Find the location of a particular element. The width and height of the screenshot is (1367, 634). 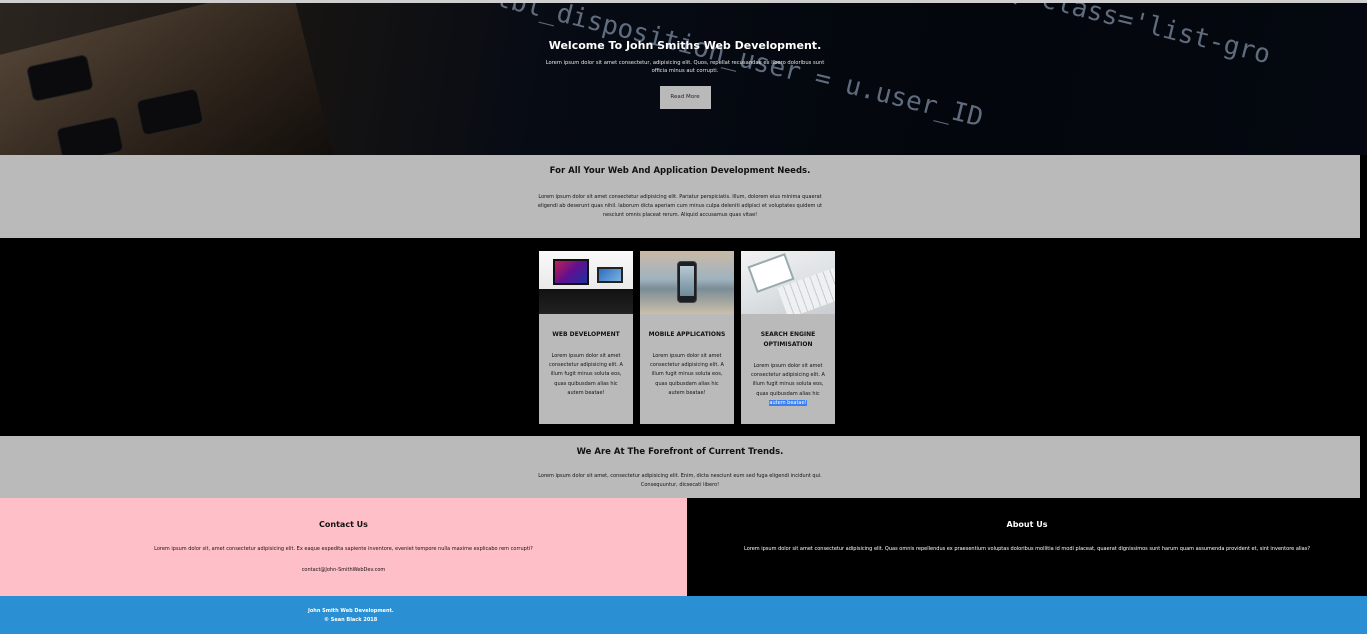

keyboard-tablet-image is located at coordinates (788, 282).